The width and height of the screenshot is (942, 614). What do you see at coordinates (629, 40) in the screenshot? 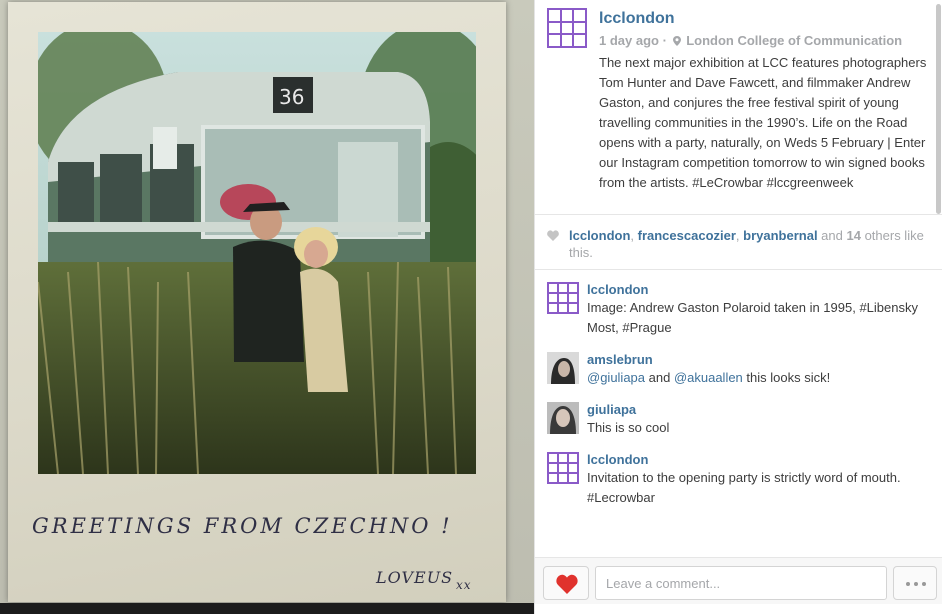
I see `post-time: 1 day ago` at bounding box center [629, 40].